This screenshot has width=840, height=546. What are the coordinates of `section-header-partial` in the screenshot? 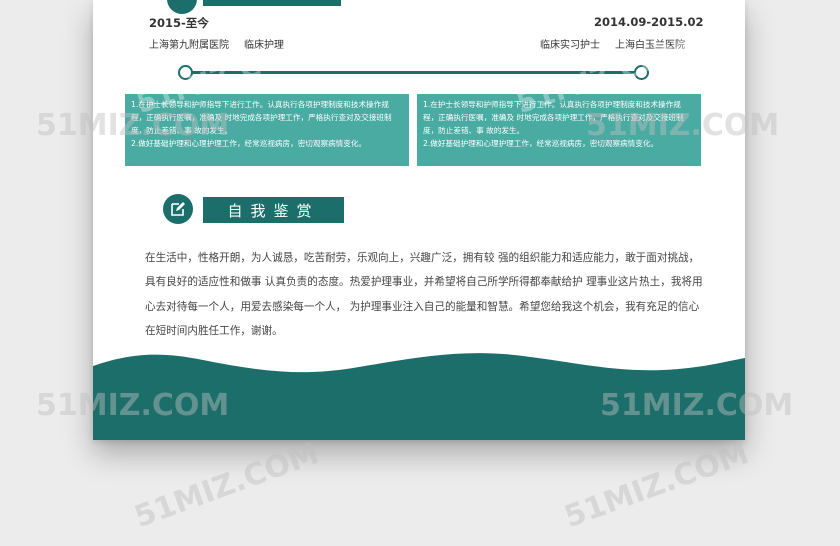 It's located at (272, 3).